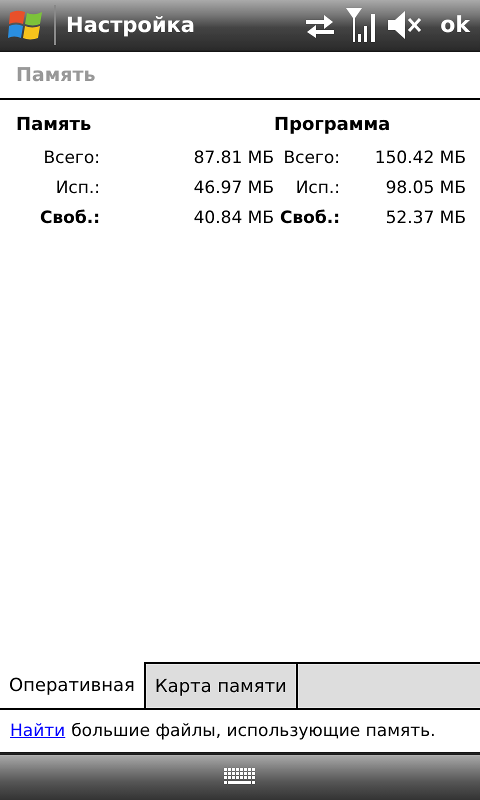  Describe the element at coordinates (73, 685) in the screenshot. I see `tab: Оперативная` at that location.